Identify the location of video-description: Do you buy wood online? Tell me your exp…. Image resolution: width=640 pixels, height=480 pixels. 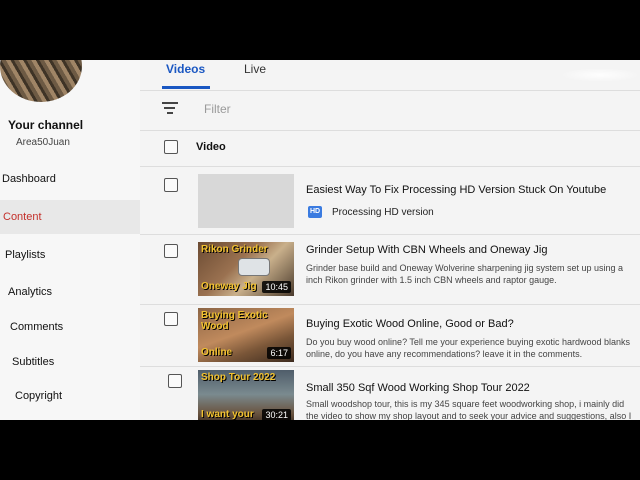
(468, 342).